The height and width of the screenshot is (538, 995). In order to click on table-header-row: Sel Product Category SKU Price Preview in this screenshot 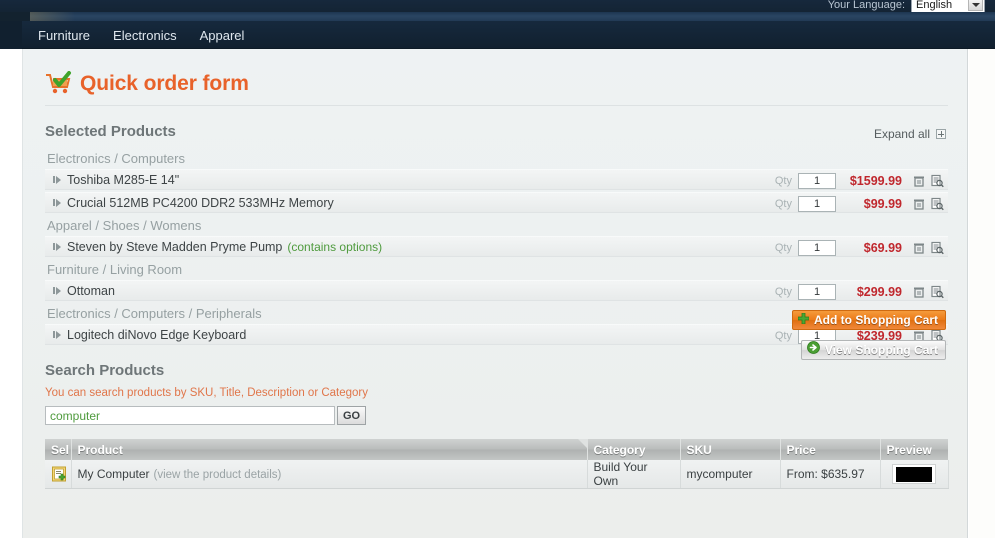, I will do `click(496, 449)`.